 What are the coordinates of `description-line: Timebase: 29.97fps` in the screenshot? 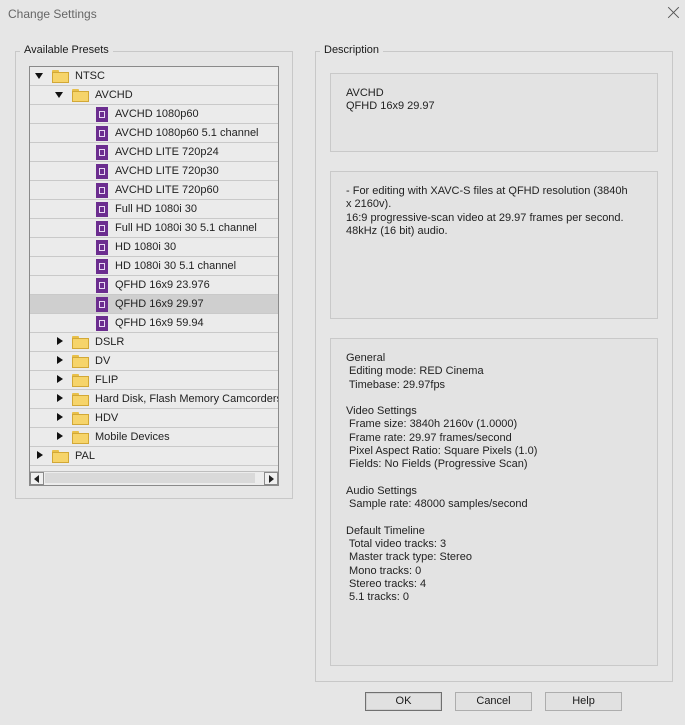 It's located at (396, 384).